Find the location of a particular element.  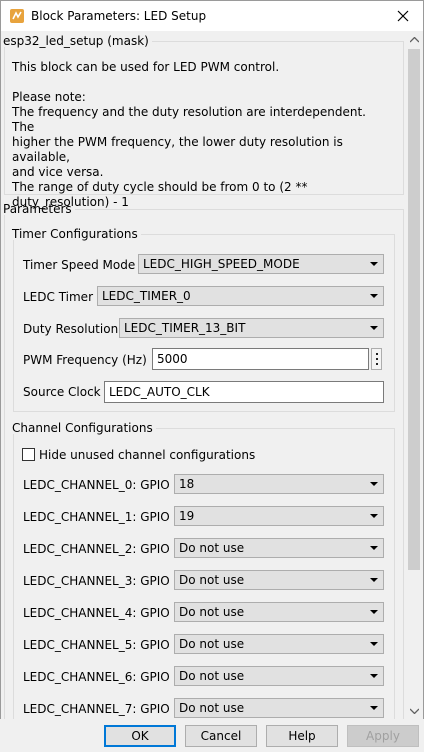

simulink-block-icon is located at coordinates (17, 16).